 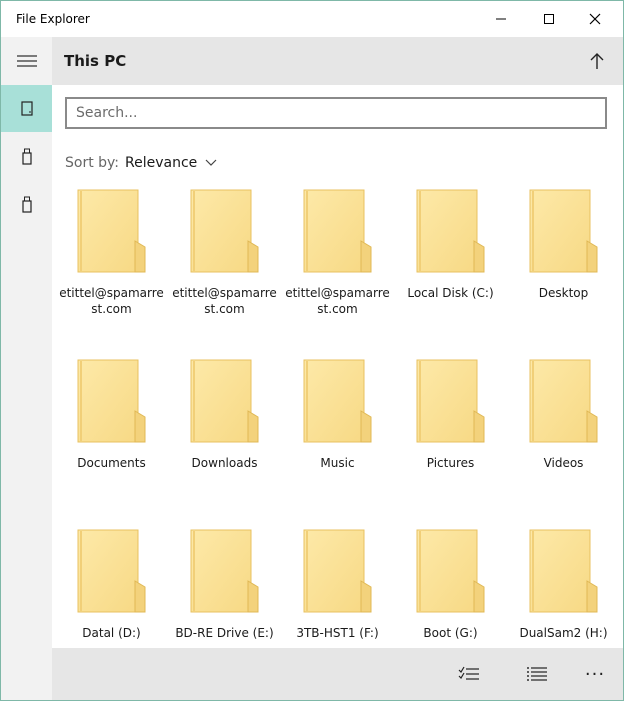 What do you see at coordinates (111, 633) in the screenshot?
I see `item-label: Datal (D:)` at bounding box center [111, 633].